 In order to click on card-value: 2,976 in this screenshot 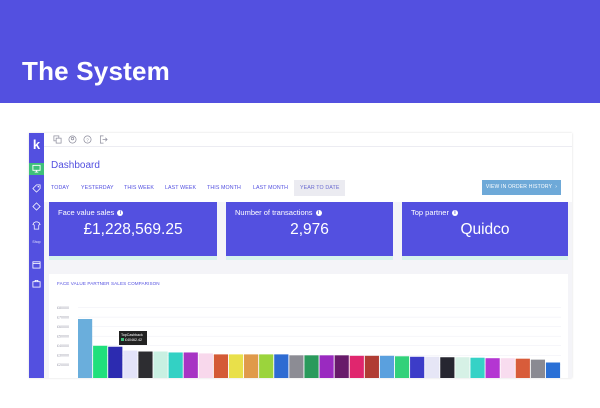, I will do `click(309, 229)`.